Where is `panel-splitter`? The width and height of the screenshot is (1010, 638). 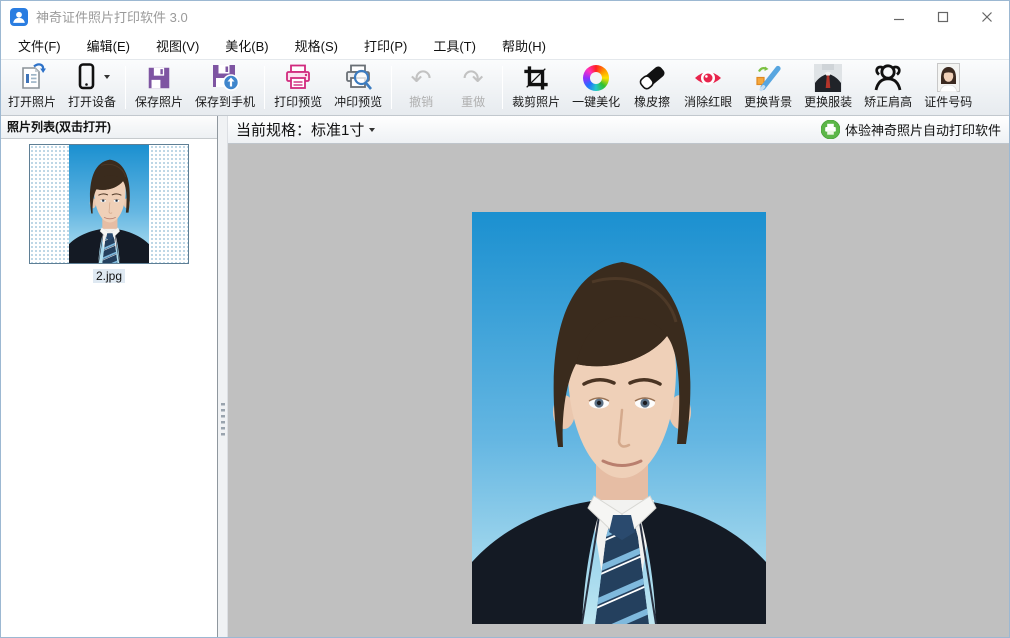 panel-splitter is located at coordinates (223, 376).